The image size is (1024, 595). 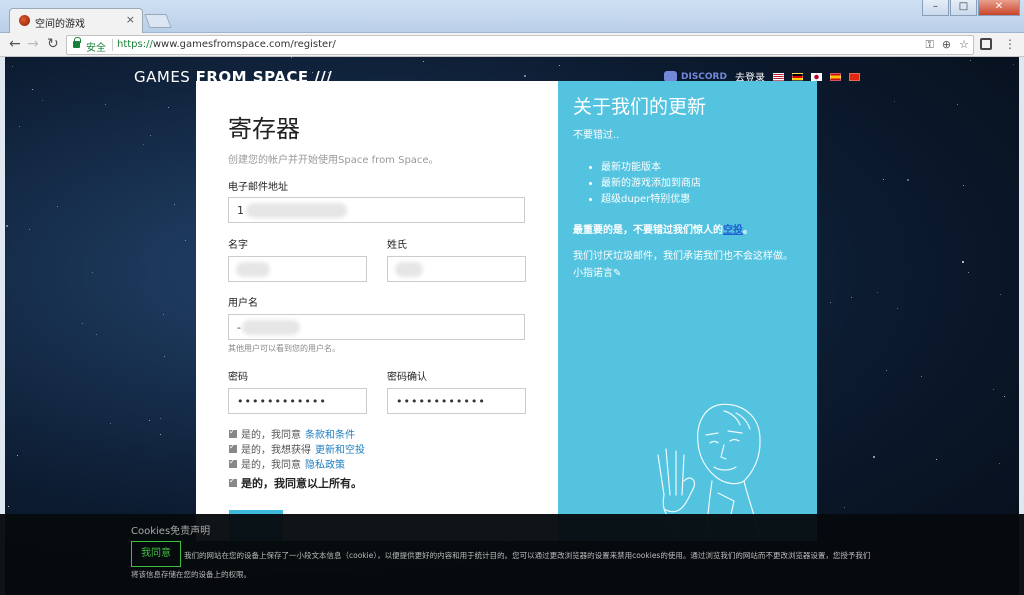 I want to click on page-subtitle: 创建您的帐户并开始使用Space from Space。, so click(x=333, y=160).